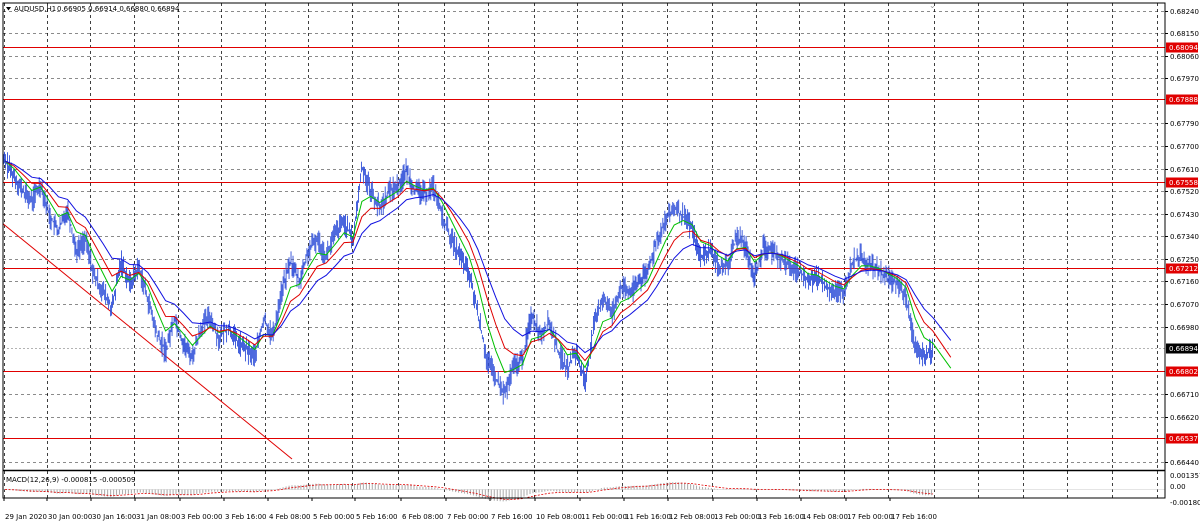  What do you see at coordinates (692, 517) in the screenshot?
I see `time-label: 12 Feb 08:00` at bounding box center [692, 517].